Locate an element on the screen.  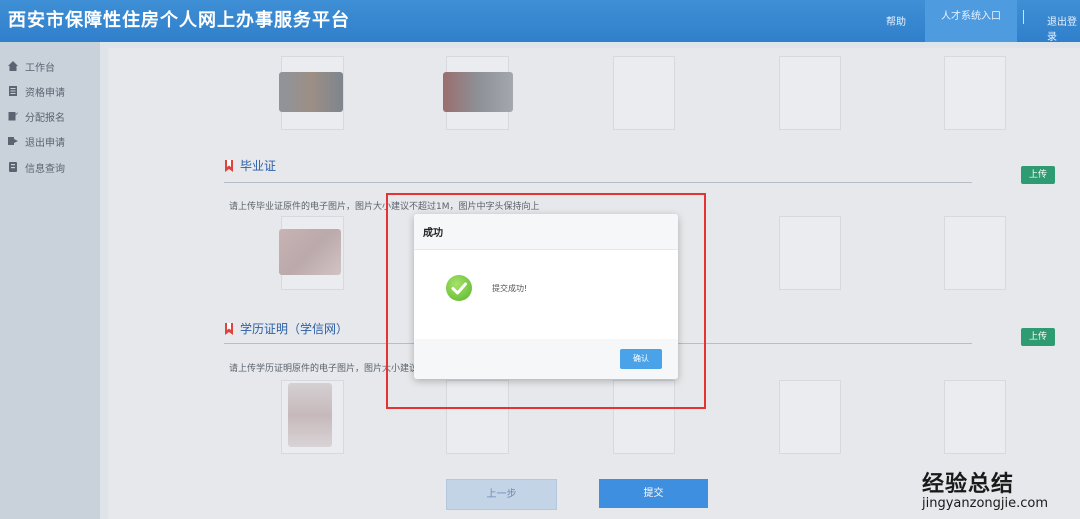
nav-divider is located at coordinates (1023, 17).